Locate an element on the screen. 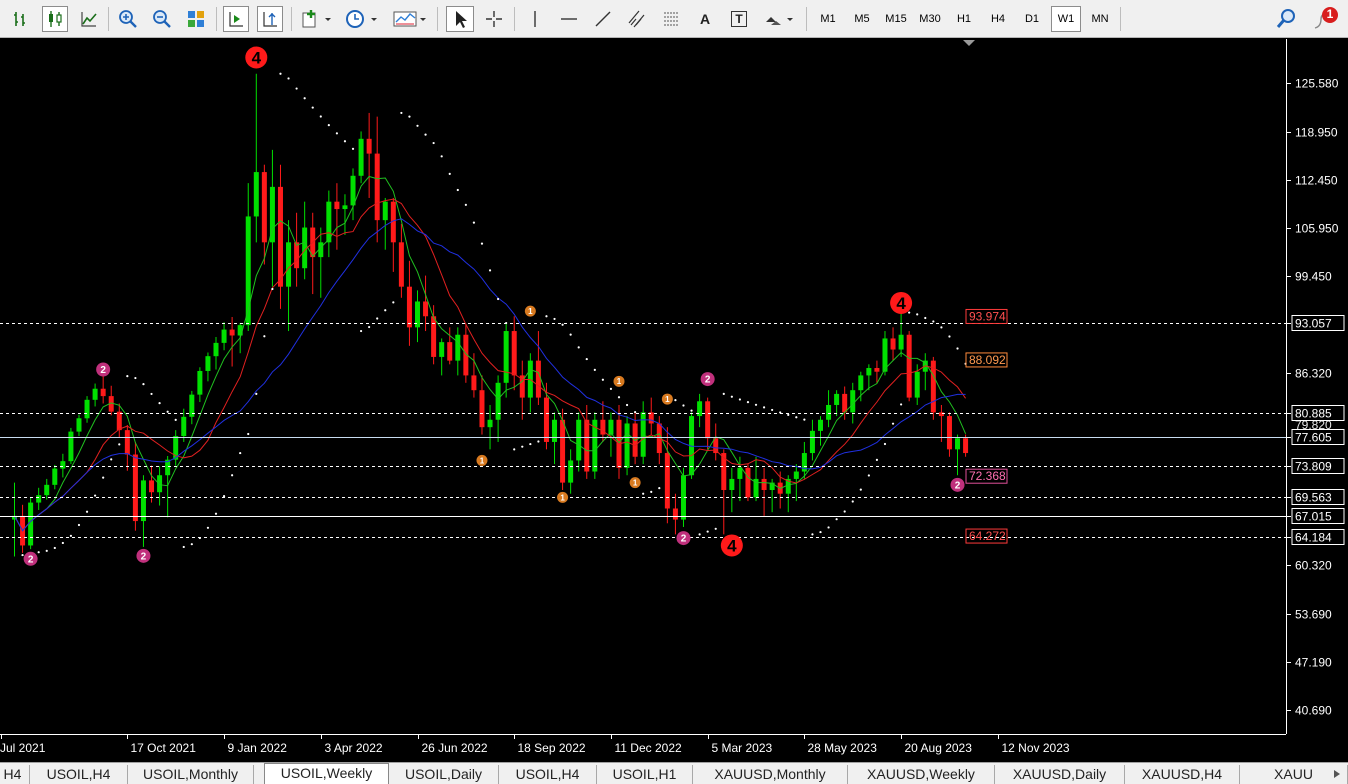 The height and width of the screenshot is (784, 1348). timeframe-mn-button: MN is located at coordinates (1100, 19).